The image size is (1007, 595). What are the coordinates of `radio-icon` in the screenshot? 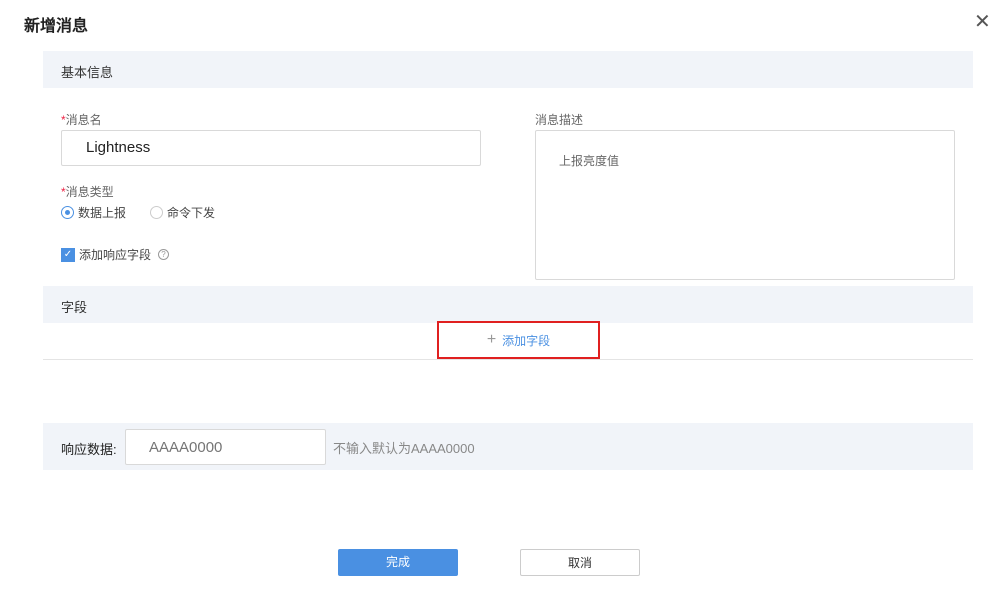 It's located at (156, 212).